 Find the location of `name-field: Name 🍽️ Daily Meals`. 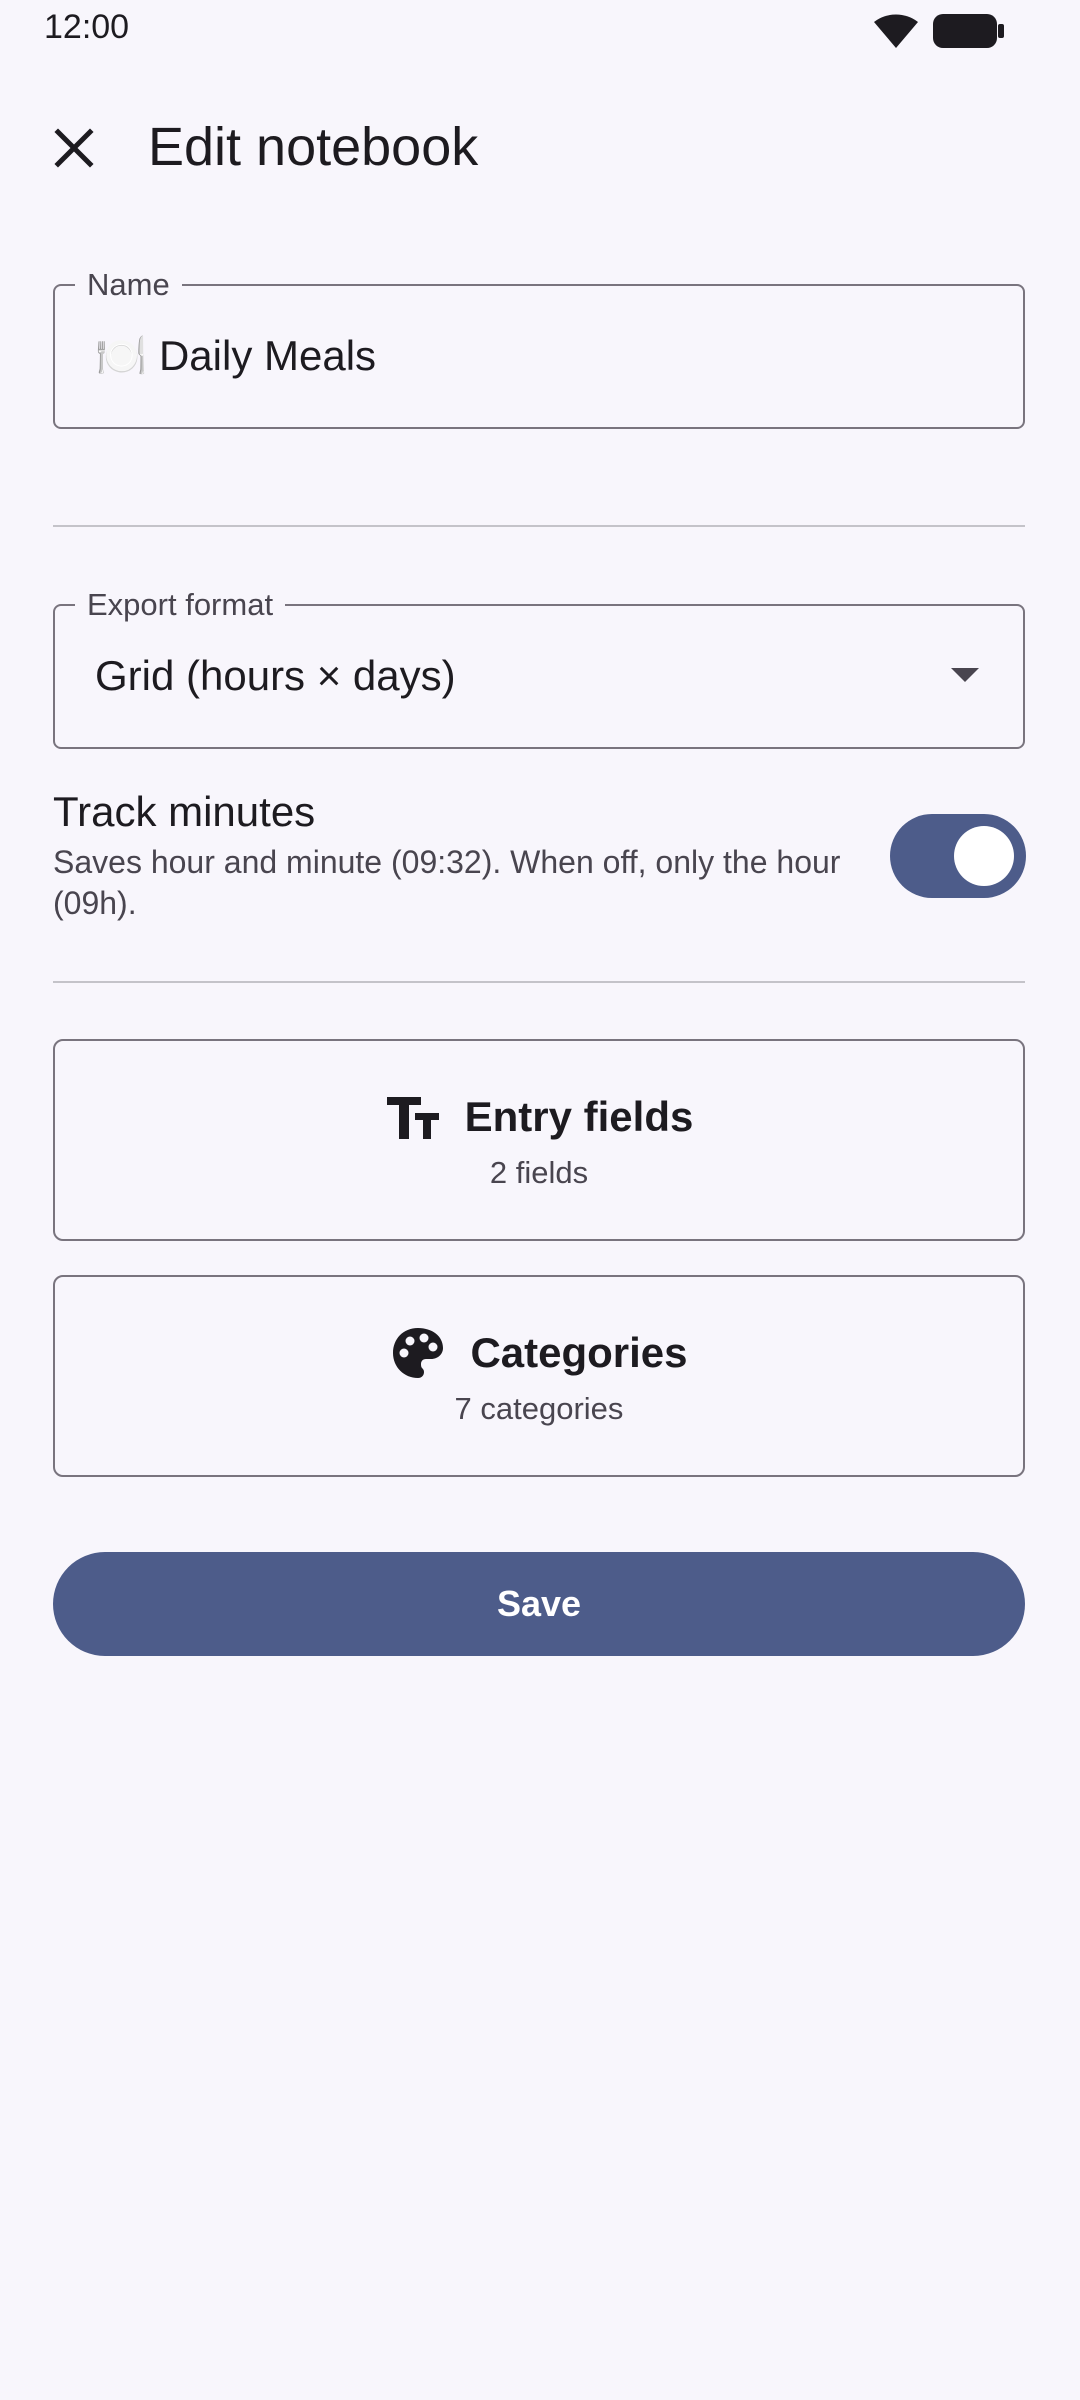

name-field: Name 🍽️ Daily Meals is located at coordinates (539, 348).